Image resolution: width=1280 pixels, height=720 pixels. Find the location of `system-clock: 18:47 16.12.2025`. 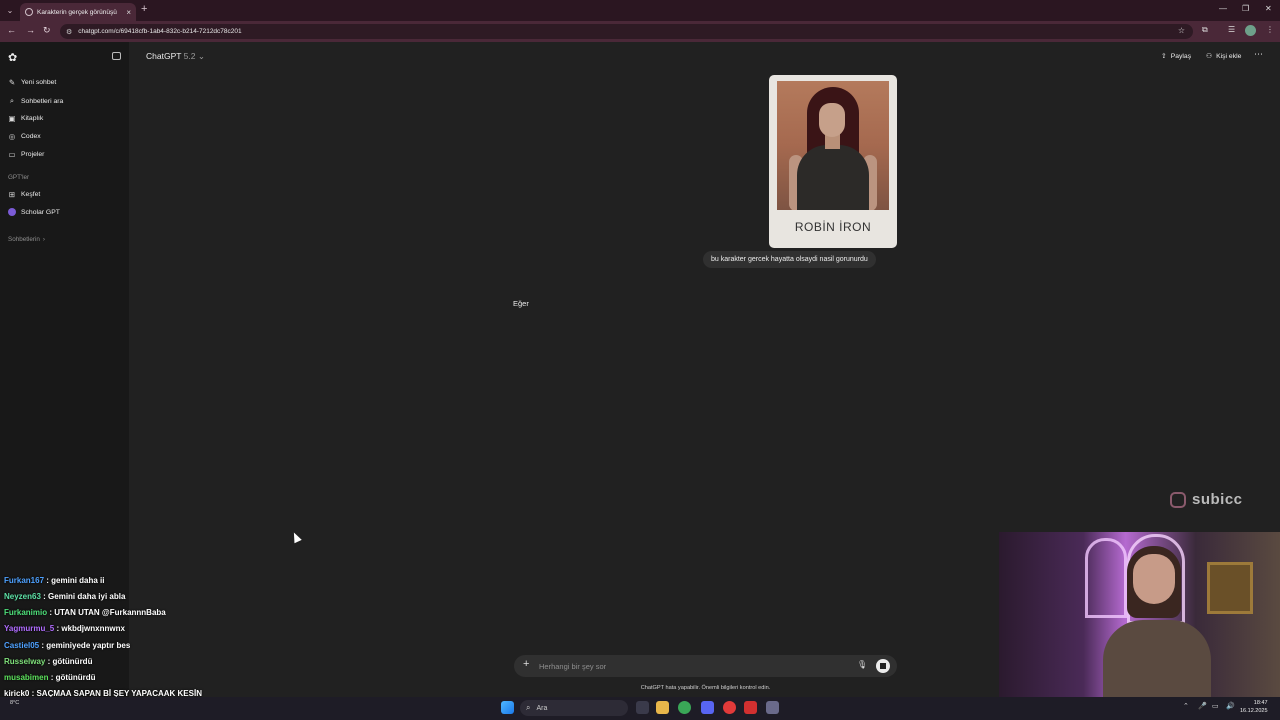

system-clock: 18:47 16.12.2025 is located at coordinates (1254, 707).